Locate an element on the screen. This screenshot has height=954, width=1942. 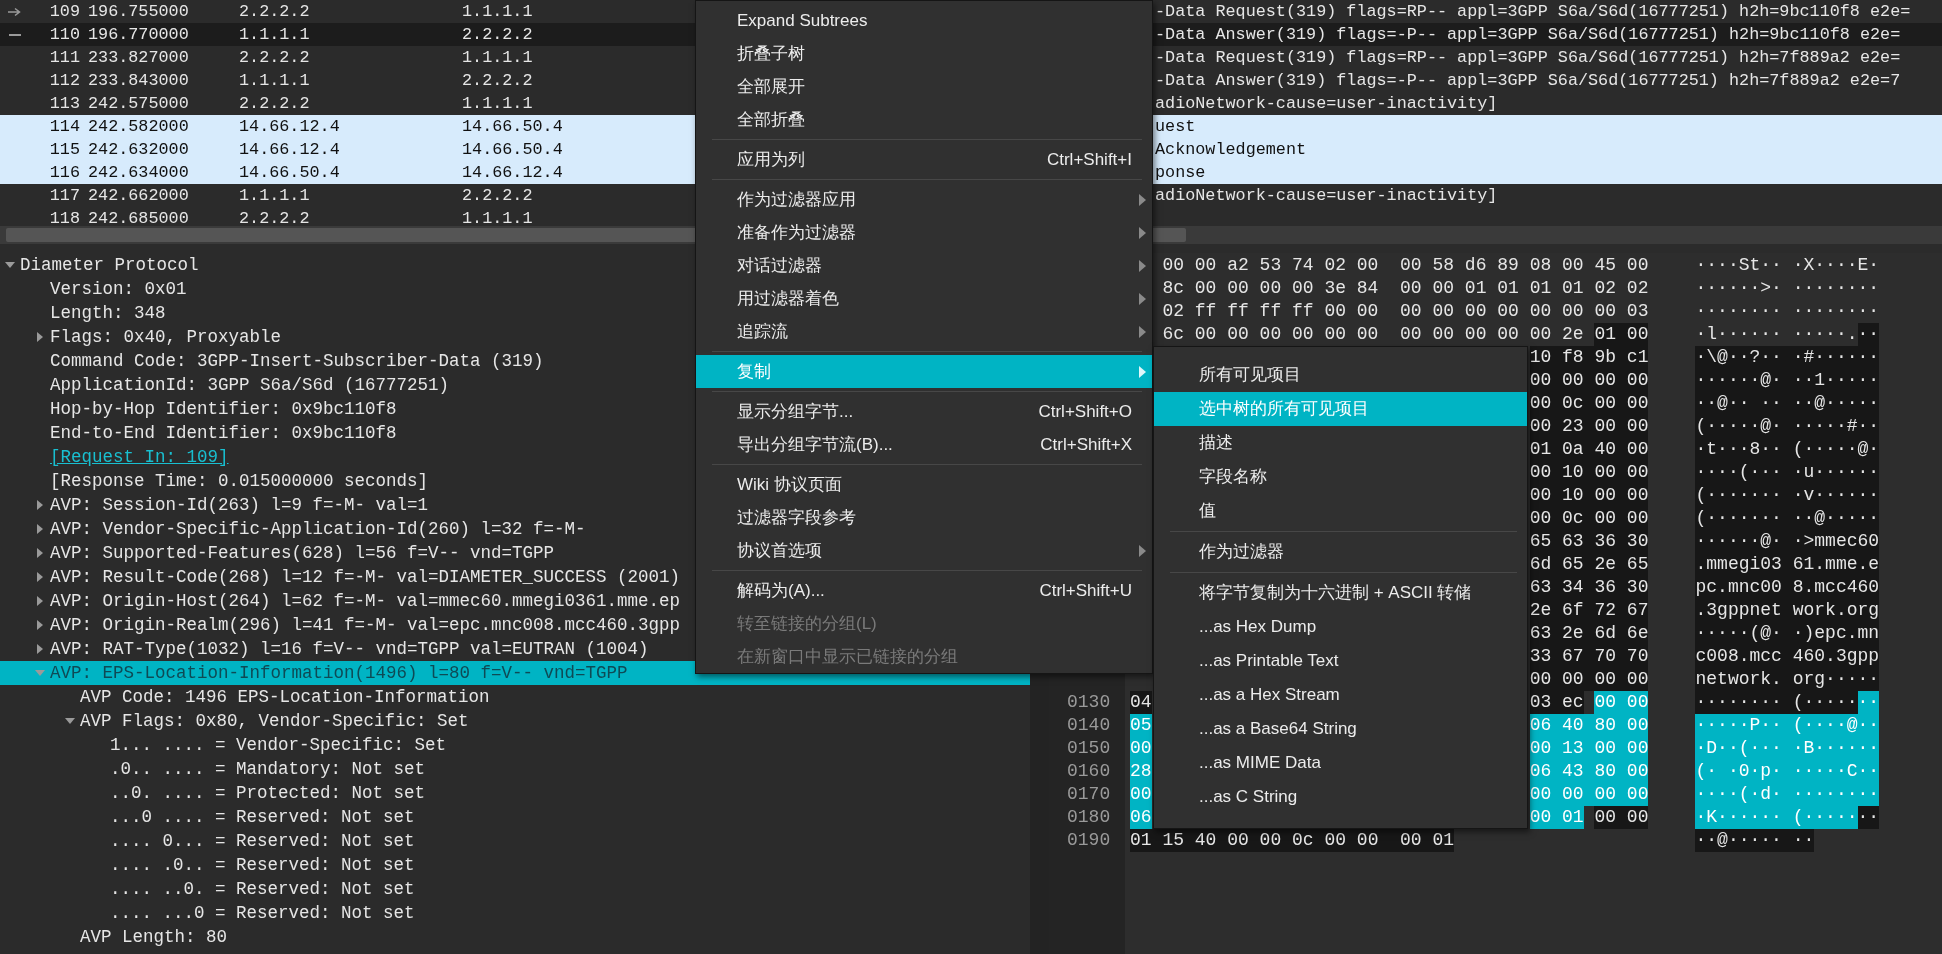
ascii-text: network. org····· is located at coordinates (1787, 679).